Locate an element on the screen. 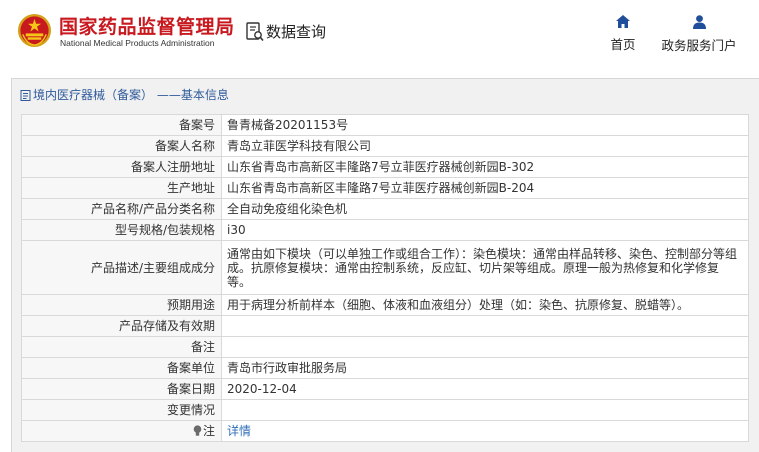 This screenshot has height=452, width=759. row-value-note: 详情 is located at coordinates (485, 431).